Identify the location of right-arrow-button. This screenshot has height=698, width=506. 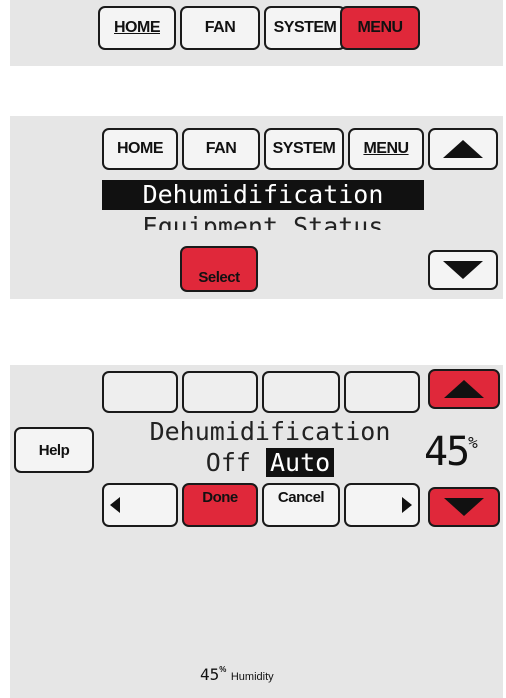
(382, 505).